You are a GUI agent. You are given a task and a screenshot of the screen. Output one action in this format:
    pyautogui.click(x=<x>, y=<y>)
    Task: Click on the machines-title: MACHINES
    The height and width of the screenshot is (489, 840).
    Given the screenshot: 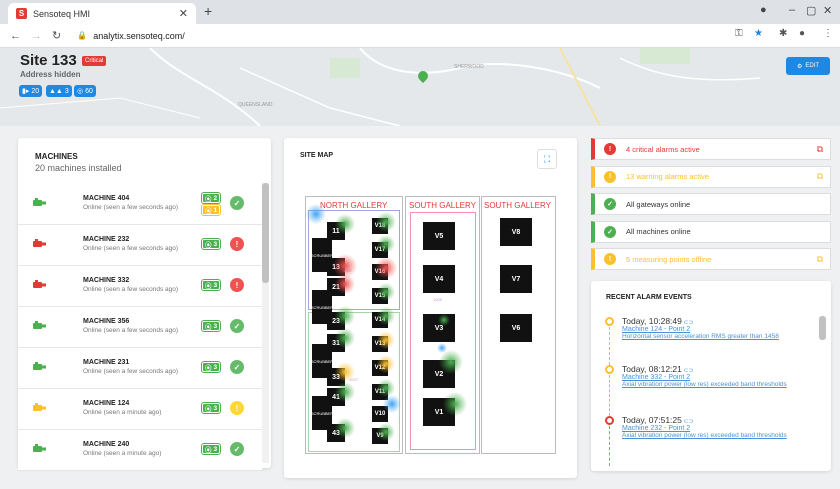 What is the action you would take?
    pyautogui.click(x=56, y=156)
    